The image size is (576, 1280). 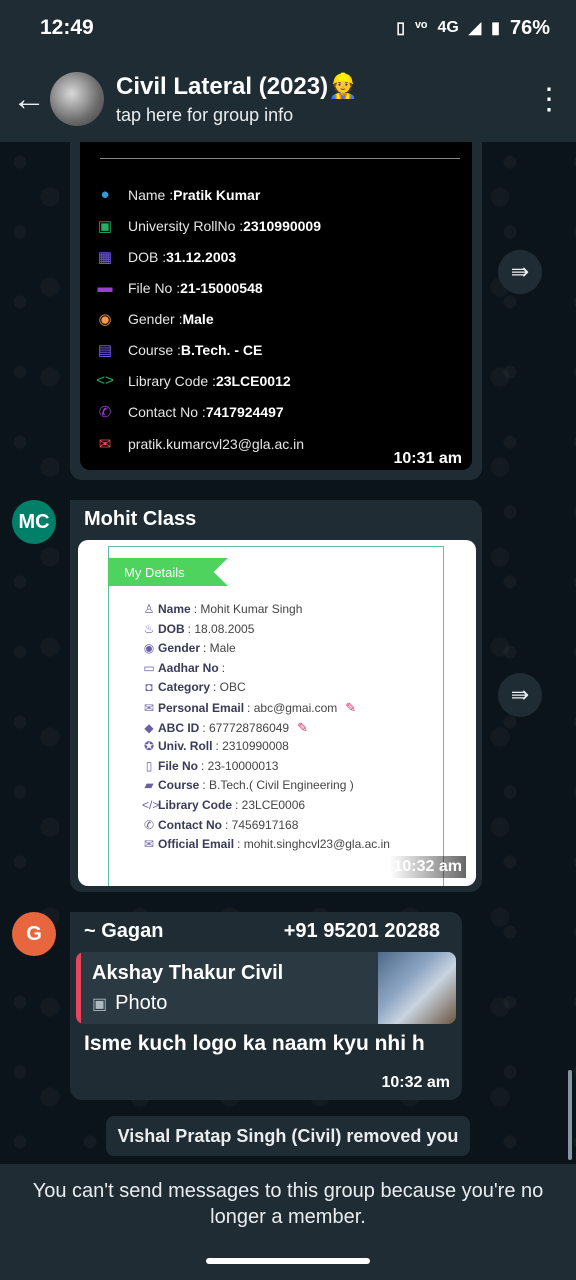 I want to click on detail-row: </> Library Code: 23LCE0006, so click(x=223, y=805).